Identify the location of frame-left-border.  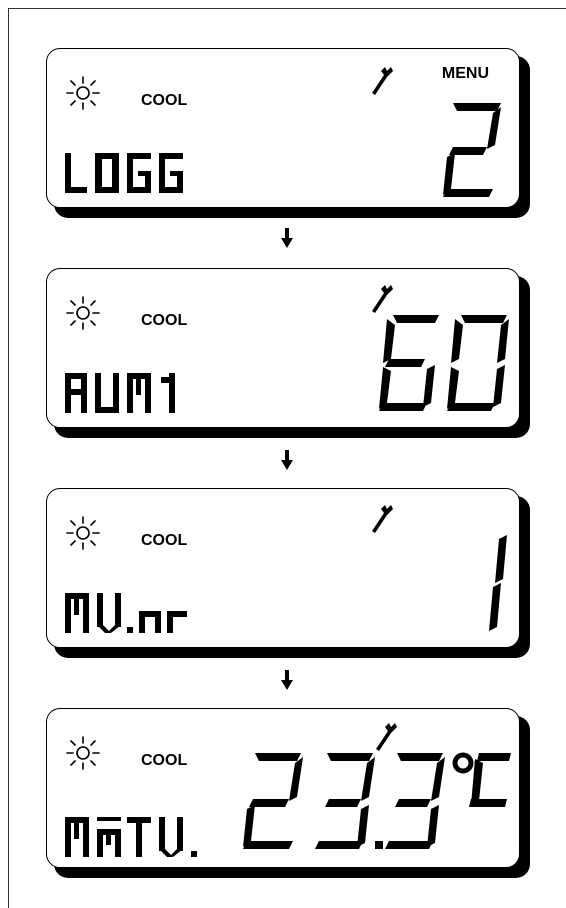
(8, 458).